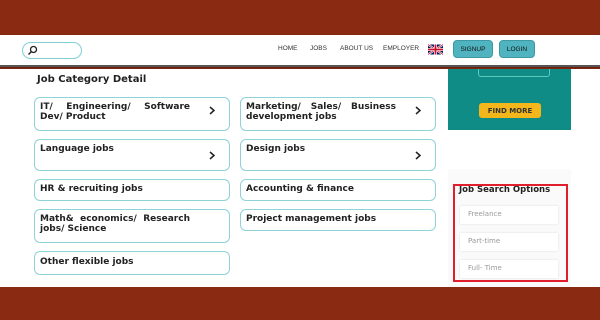 The width and height of the screenshot is (600, 320). I want to click on category-label: HR & recruiting jobs, so click(91, 189).